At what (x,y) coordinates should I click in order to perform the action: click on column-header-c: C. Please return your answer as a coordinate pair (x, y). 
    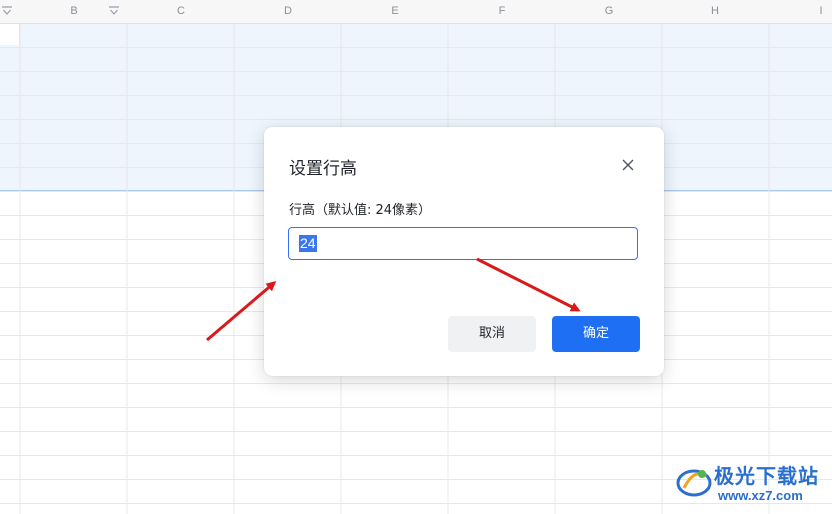
    Looking at the image, I should click on (181, 11).